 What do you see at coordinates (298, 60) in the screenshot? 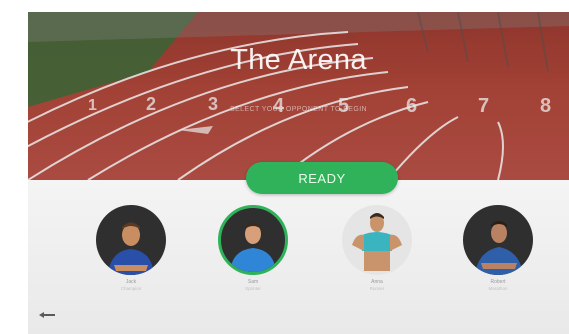
I see `arena-title: The Arena` at bounding box center [298, 60].